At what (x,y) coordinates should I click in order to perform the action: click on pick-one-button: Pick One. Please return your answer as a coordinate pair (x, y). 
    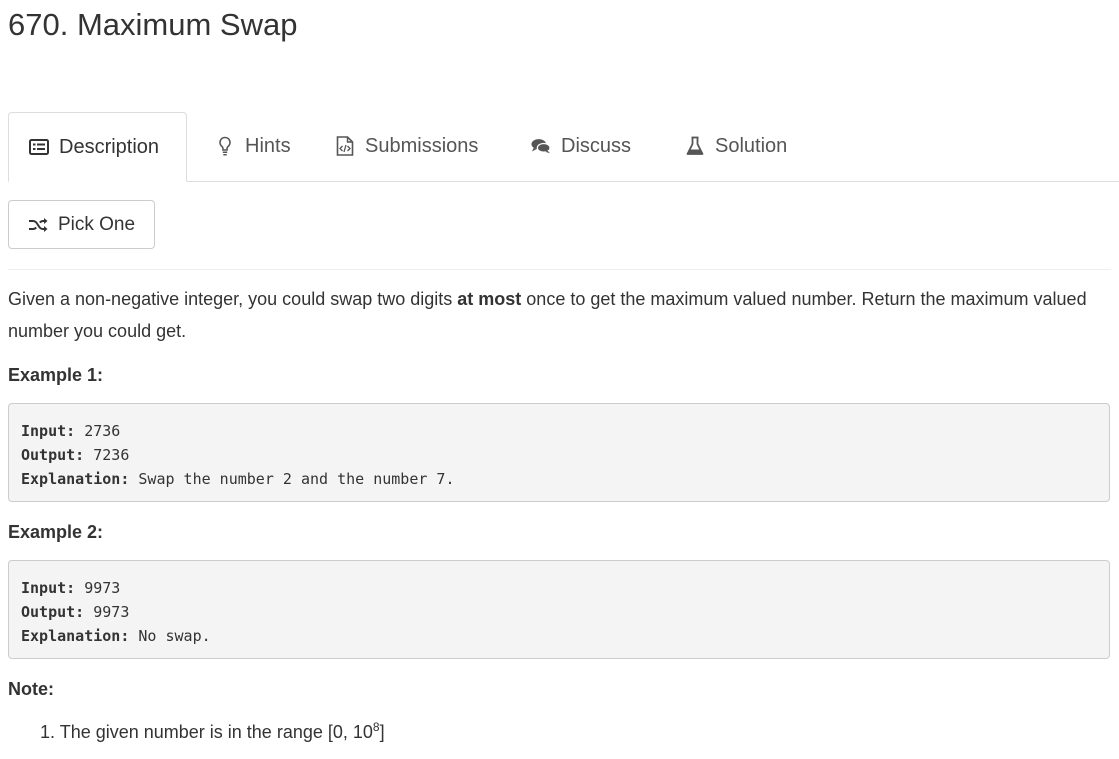
    Looking at the image, I should click on (81, 224).